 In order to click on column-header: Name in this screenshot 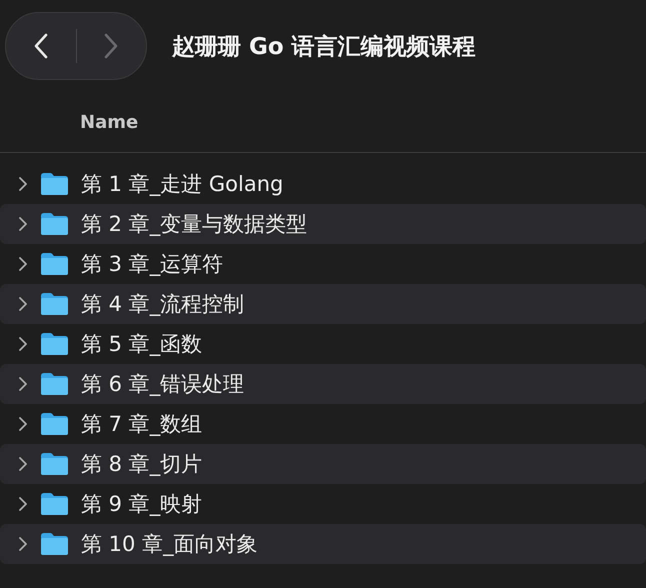, I will do `click(109, 122)`.